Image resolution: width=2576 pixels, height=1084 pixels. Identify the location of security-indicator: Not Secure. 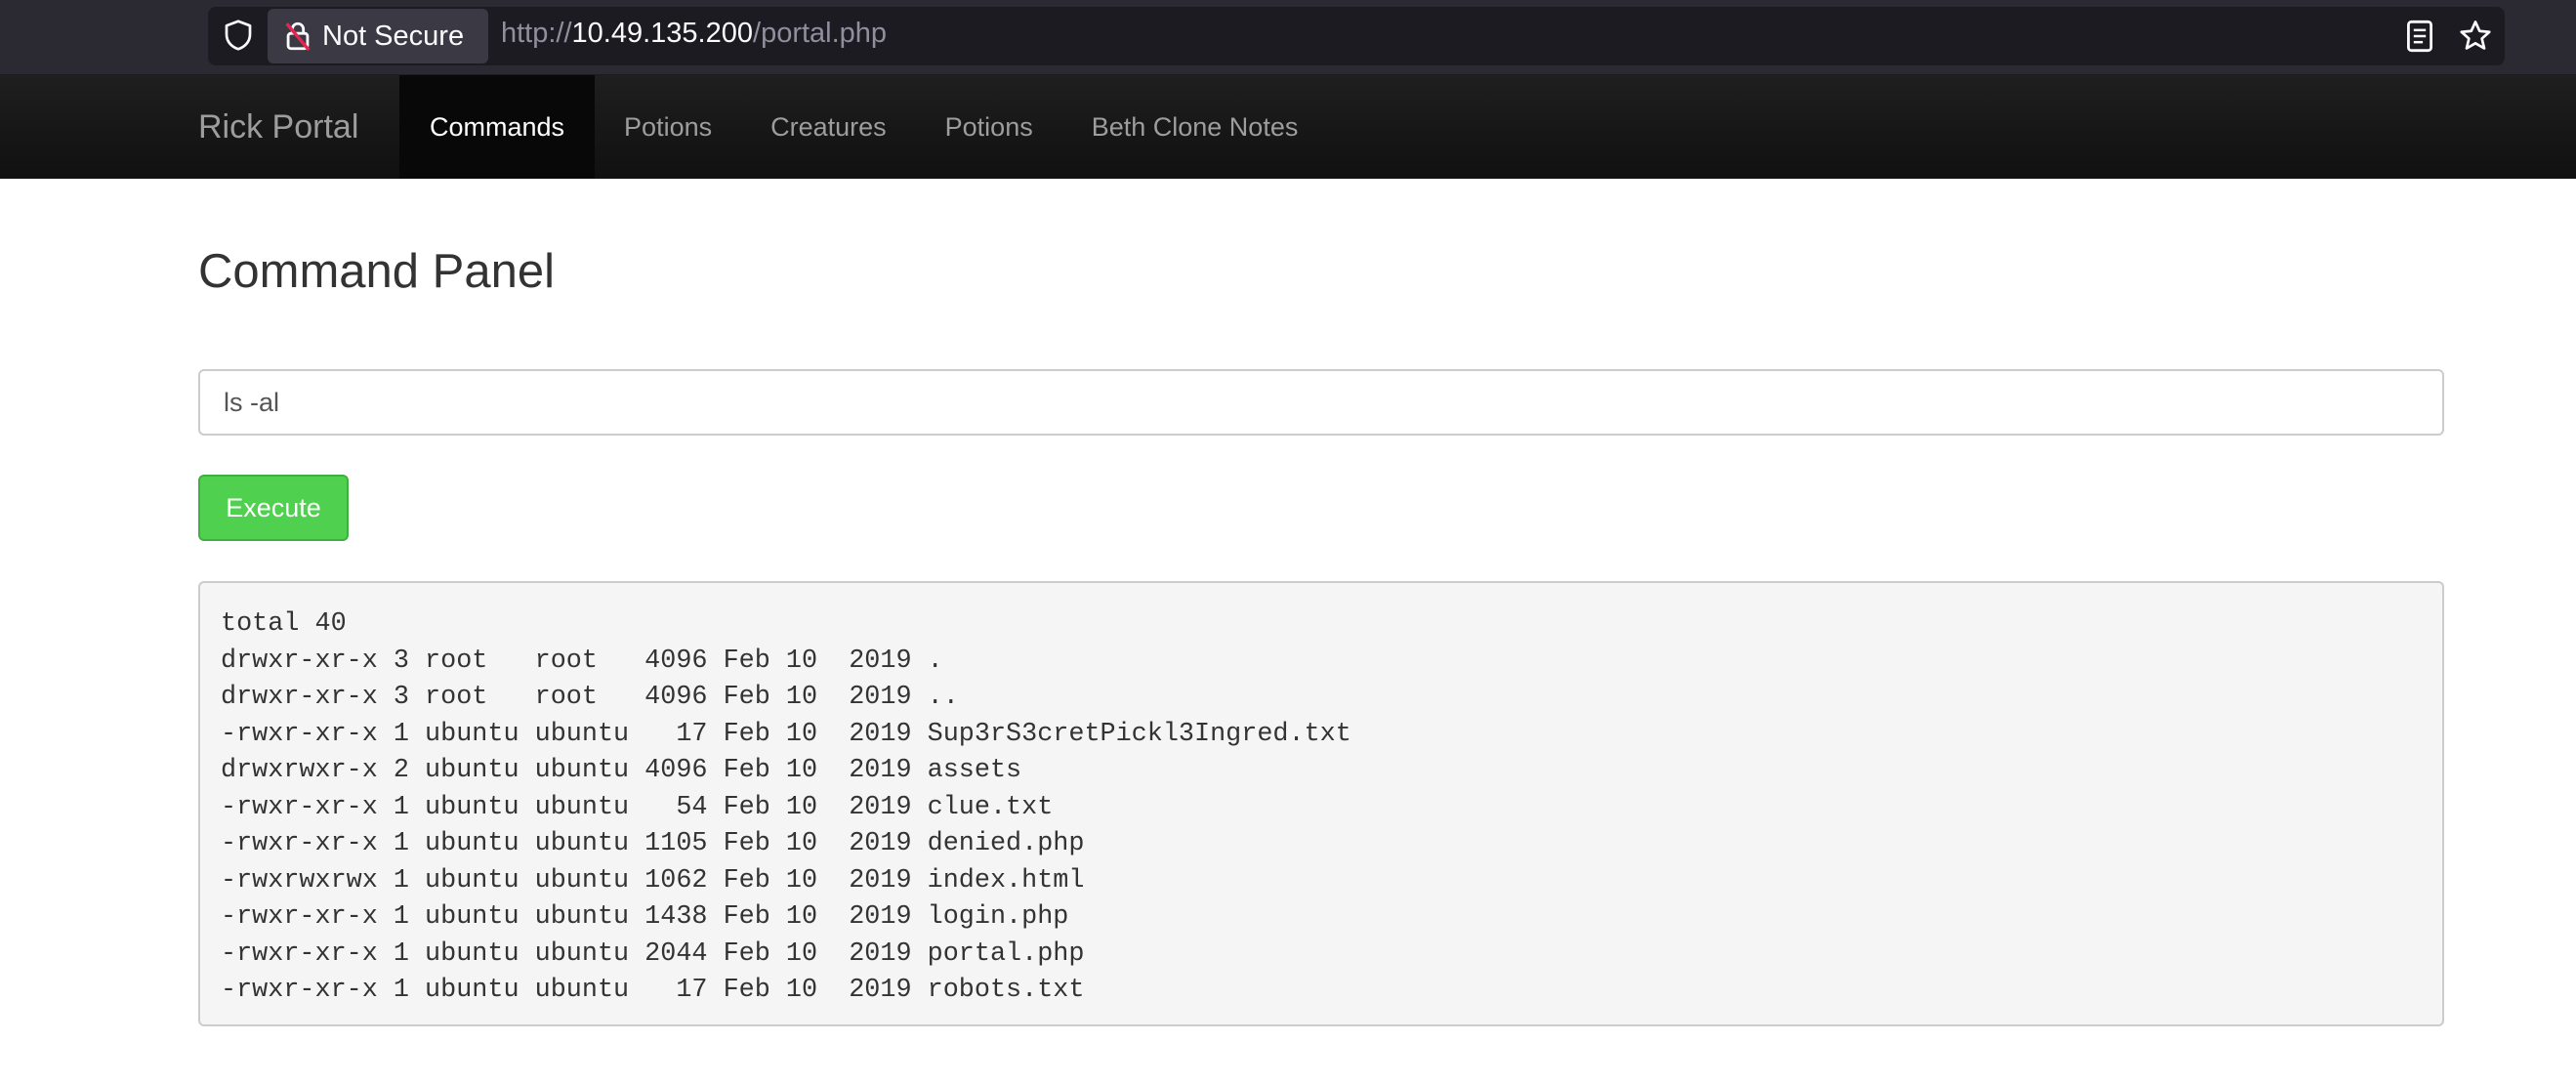
(378, 36).